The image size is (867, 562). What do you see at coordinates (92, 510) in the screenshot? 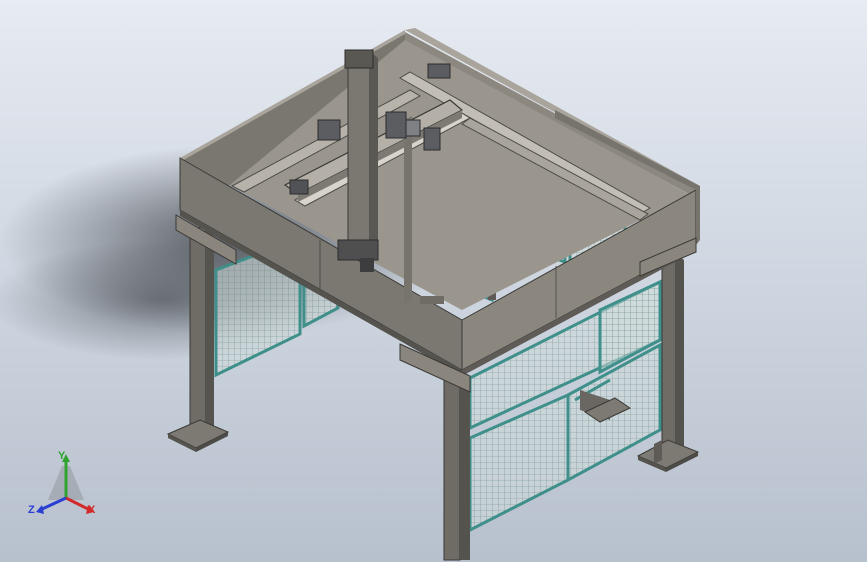
I see `x-axis-label: X` at bounding box center [92, 510].